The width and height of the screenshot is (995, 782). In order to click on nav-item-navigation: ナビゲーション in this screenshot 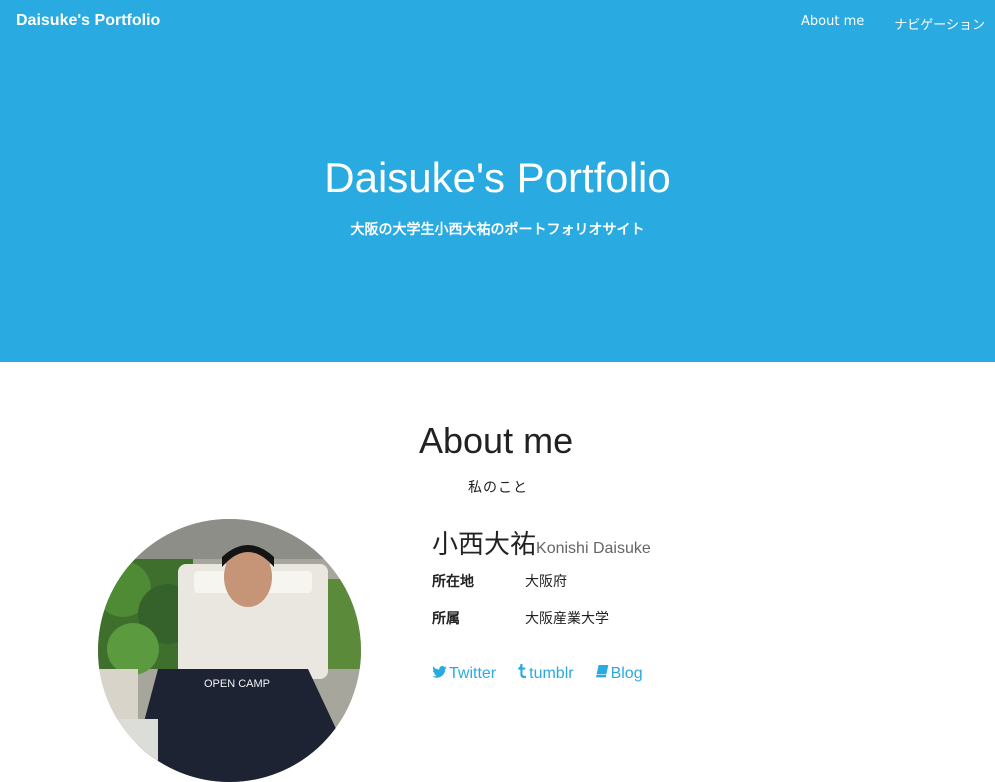, I will do `click(939, 23)`.